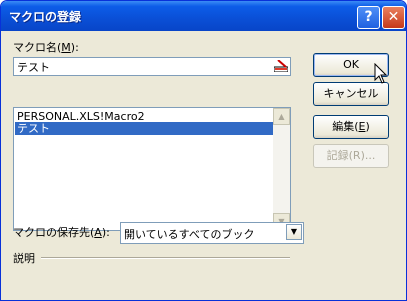 The image size is (407, 301). I want to click on help-button: ?, so click(368, 17).